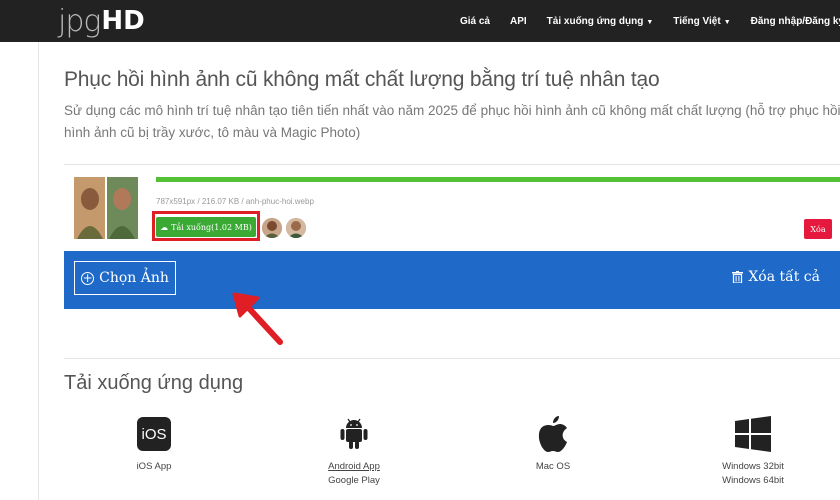 Image resolution: width=840 pixels, height=500 pixels. Describe the element at coordinates (475, 21) in the screenshot. I see `nav-item-pricing: Giá cả` at that location.